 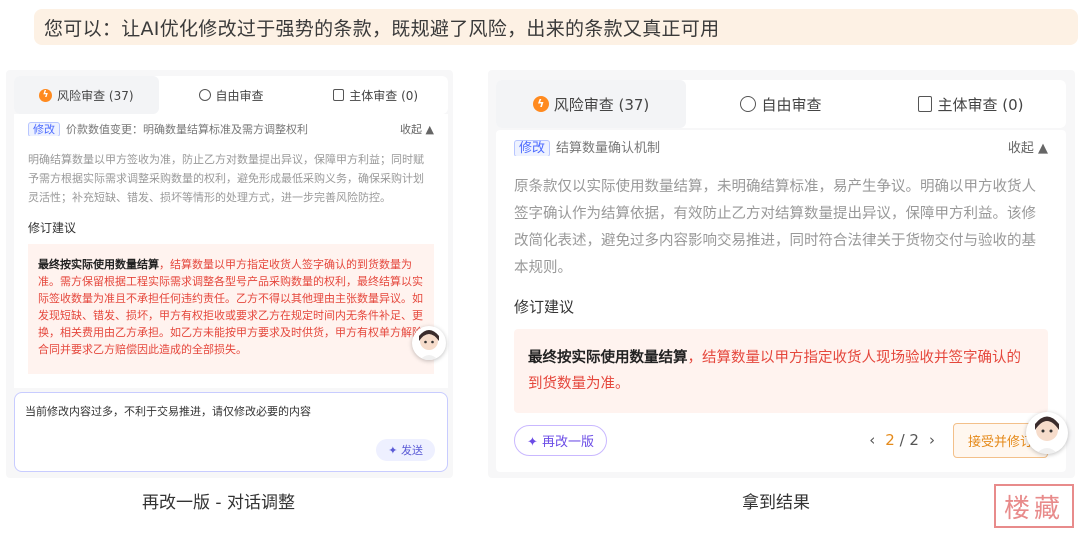 I want to click on item-title: 结算数量确认机制, so click(x=608, y=148).